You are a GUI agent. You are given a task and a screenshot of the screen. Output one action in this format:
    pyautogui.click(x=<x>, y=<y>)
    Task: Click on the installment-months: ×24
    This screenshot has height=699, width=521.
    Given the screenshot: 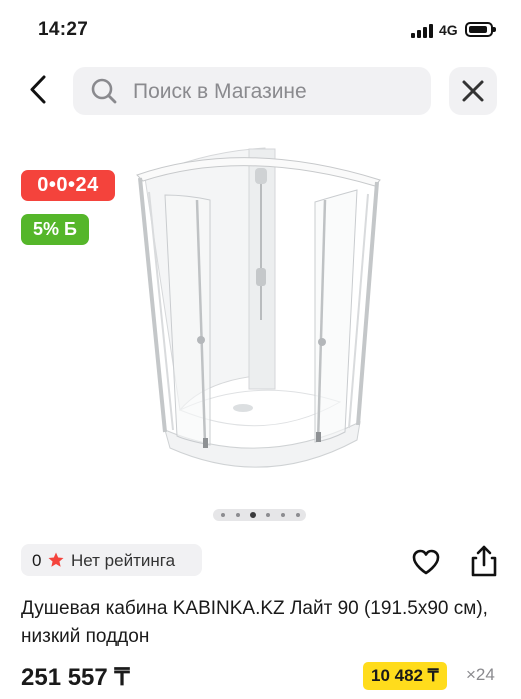 What is the action you would take?
    pyautogui.click(x=480, y=674)
    